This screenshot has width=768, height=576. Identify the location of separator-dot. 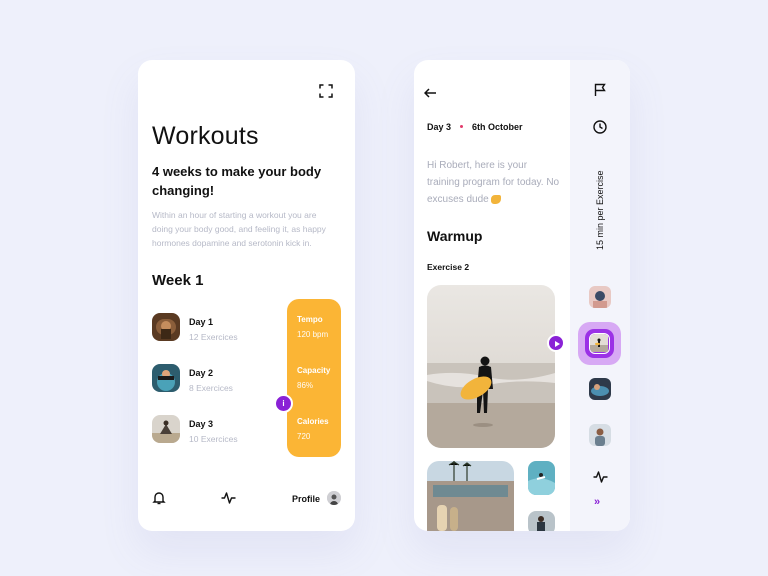
(462, 127).